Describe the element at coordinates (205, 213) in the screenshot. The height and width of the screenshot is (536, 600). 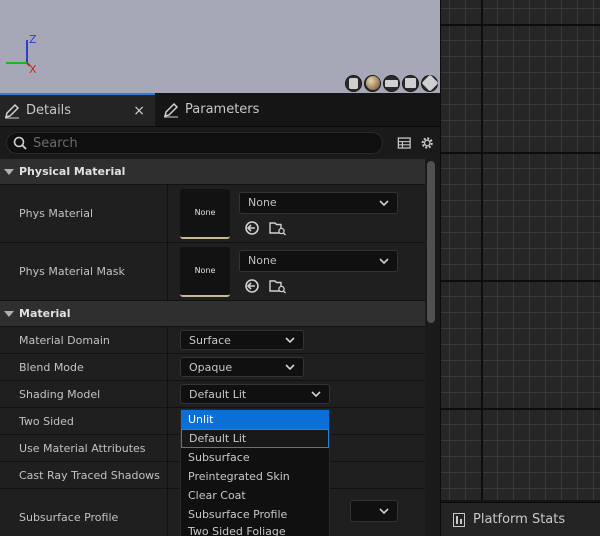
I see `phys-material-thumbnail: None` at that location.